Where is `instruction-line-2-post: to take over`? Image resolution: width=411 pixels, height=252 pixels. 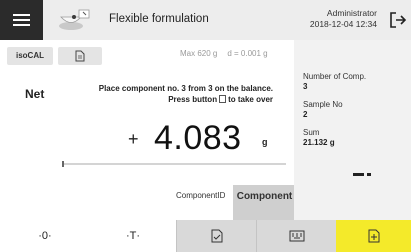
instruction-line-2-post: to take over is located at coordinates (250, 99).